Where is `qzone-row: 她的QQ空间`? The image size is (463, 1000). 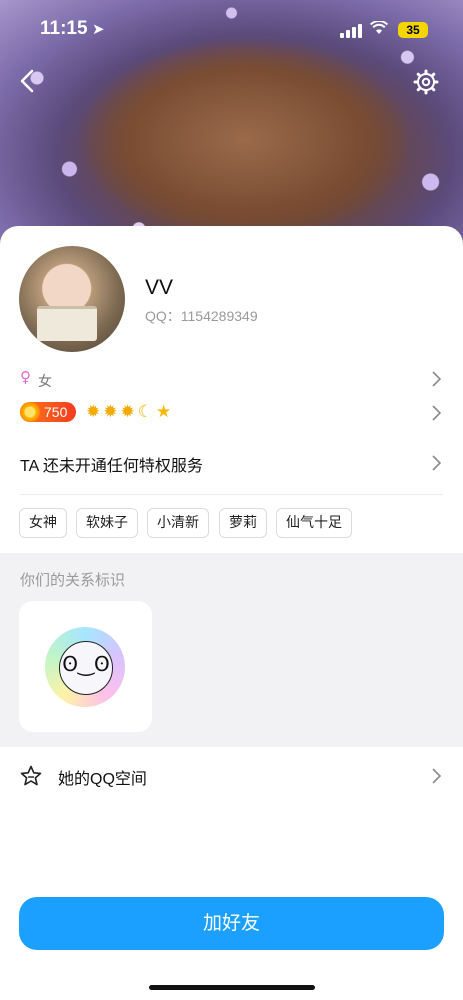 qzone-row: 她的QQ空间 is located at coordinates (231, 776).